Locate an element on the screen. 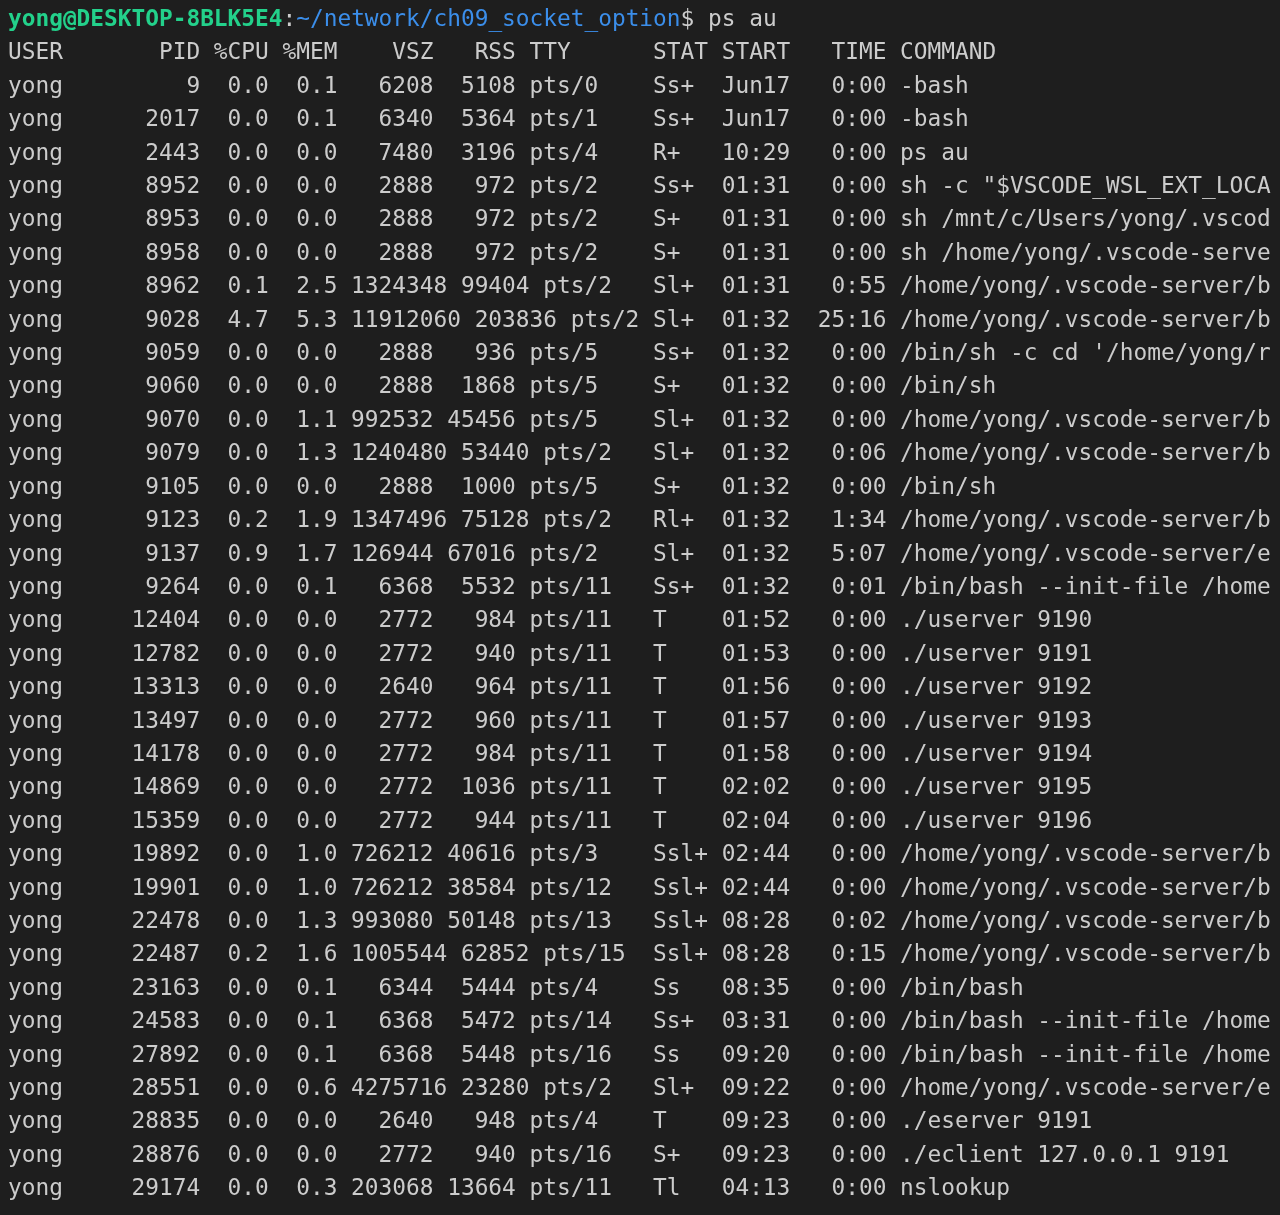  process-line: yong 8953 0.0 0.0 2888 972 pts/2 S+ 01:31 0:00 sh /mnt/c/Users/yong/.vscod is located at coordinates (639, 219).